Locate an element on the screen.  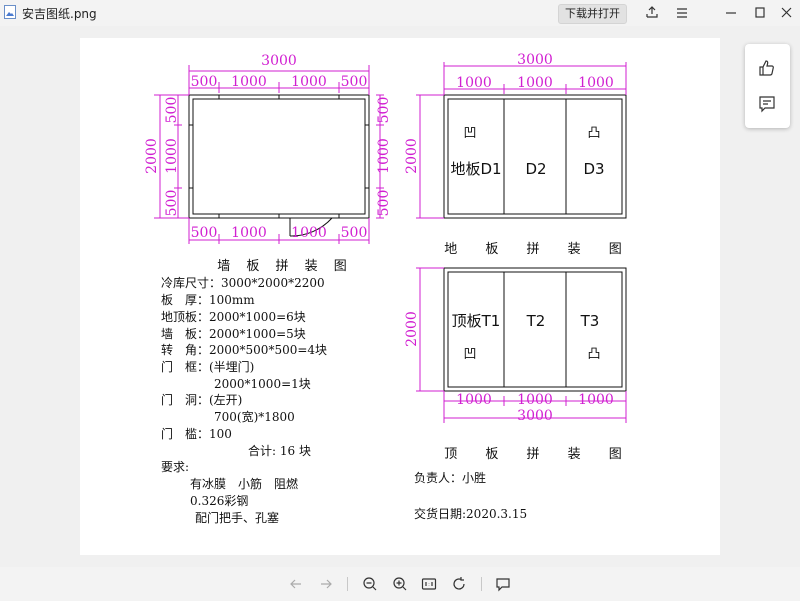
bottom-toolbar is located at coordinates (400, 584).